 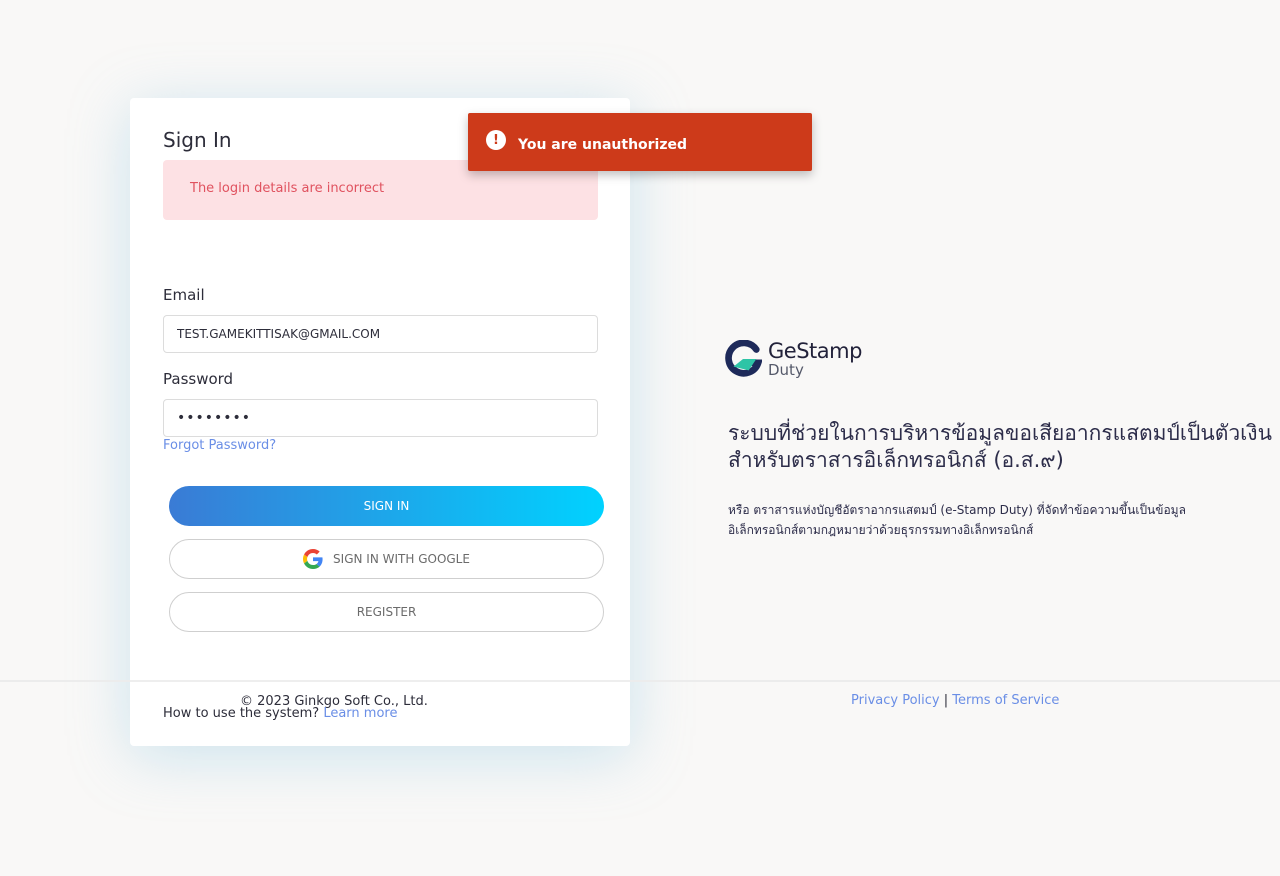 What do you see at coordinates (743, 359) in the screenshot?
I see `gestamp-logo-icon` at bounding box center [743, 359].